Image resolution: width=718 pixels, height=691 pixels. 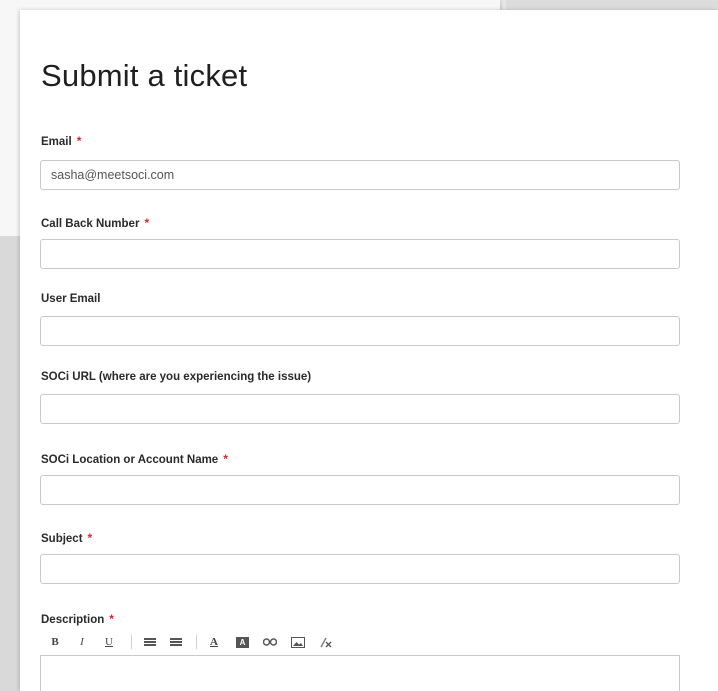 What do you see at coordinates (360, 409) in the screenshot?
I see `soci-url-field` at bounding box center [360, 409].